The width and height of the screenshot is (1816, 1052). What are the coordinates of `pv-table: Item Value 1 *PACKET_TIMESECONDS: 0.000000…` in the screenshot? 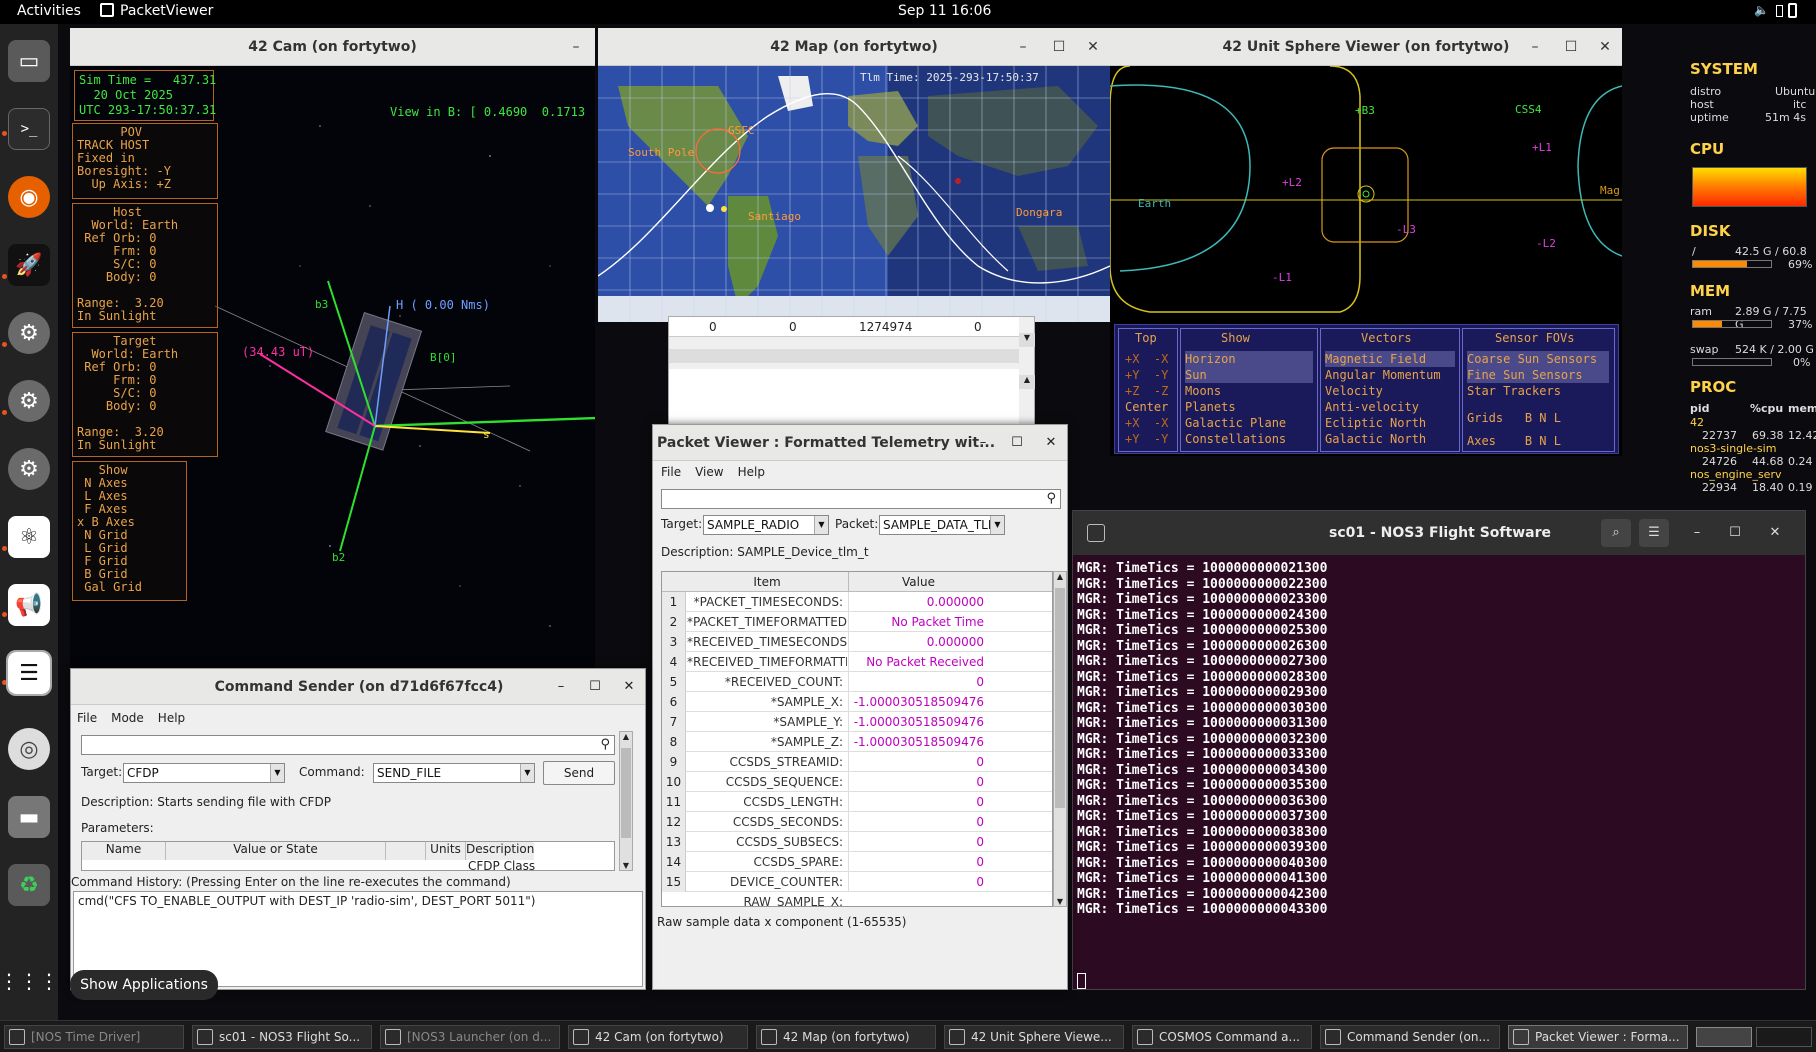 It's located at (857, 739).